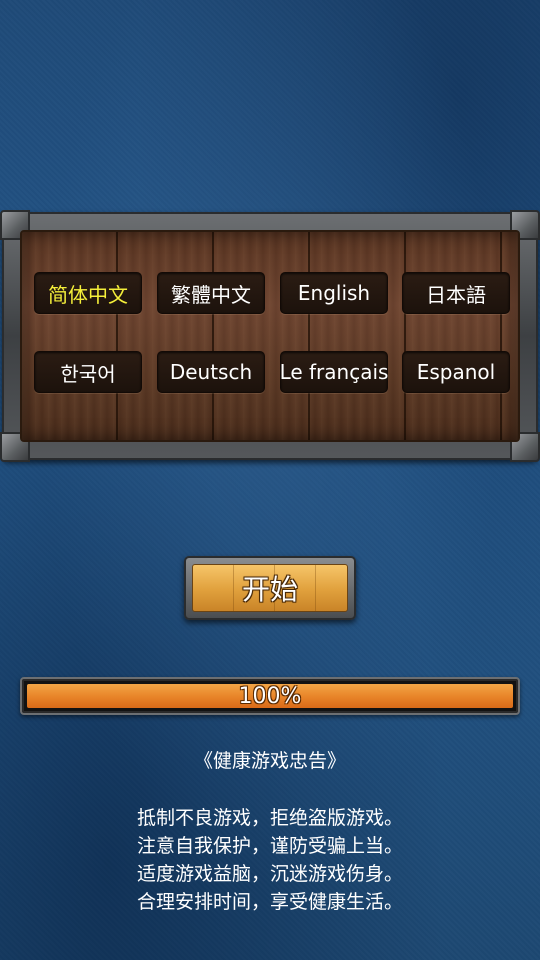 This screenshot has height=960, width=540. What do you see at coordinates (269, 902) in the screenshot?
I see `advisory-line: 合理安排时间，享受健康生活。` at bounding box center [269, 902].